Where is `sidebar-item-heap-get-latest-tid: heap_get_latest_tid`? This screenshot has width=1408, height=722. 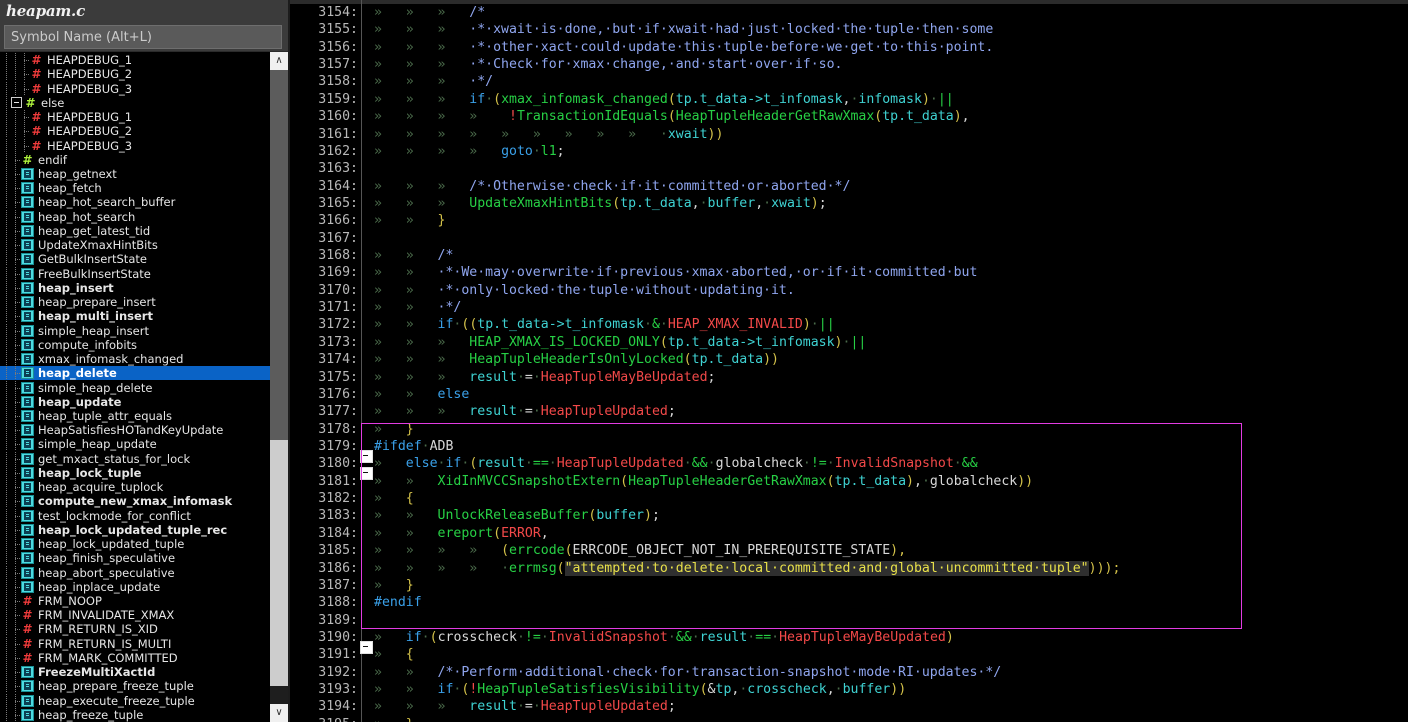
sidebar-item-heap-get-latest-tid: heap_get_latest_tid is located at coordinates (136, 230).